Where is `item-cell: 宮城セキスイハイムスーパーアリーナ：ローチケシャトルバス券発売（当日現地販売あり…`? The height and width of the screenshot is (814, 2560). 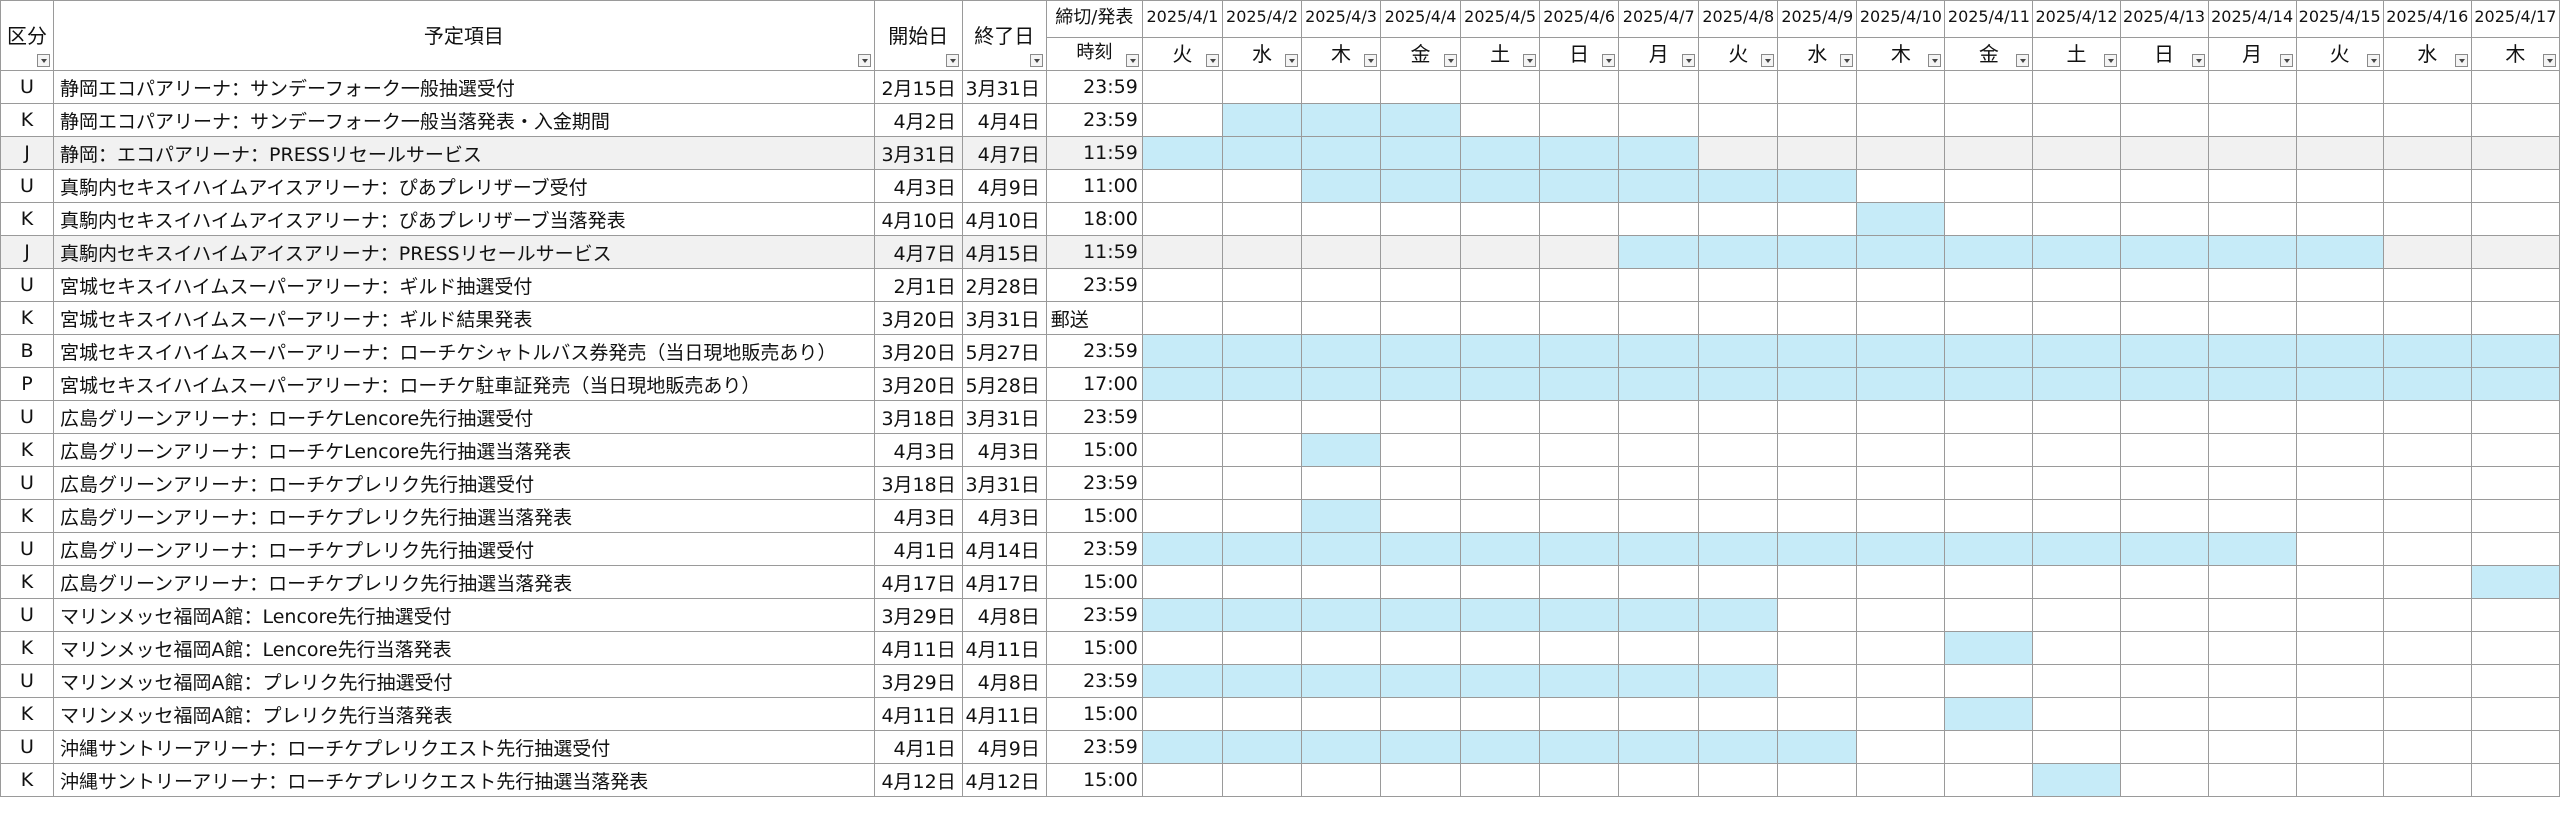
item-cell: 宮城セキスイハイムスーパーアリーナ：ローチケシャトルバス券発売（当日現地販売あり… is located at coordinates (464, 351).